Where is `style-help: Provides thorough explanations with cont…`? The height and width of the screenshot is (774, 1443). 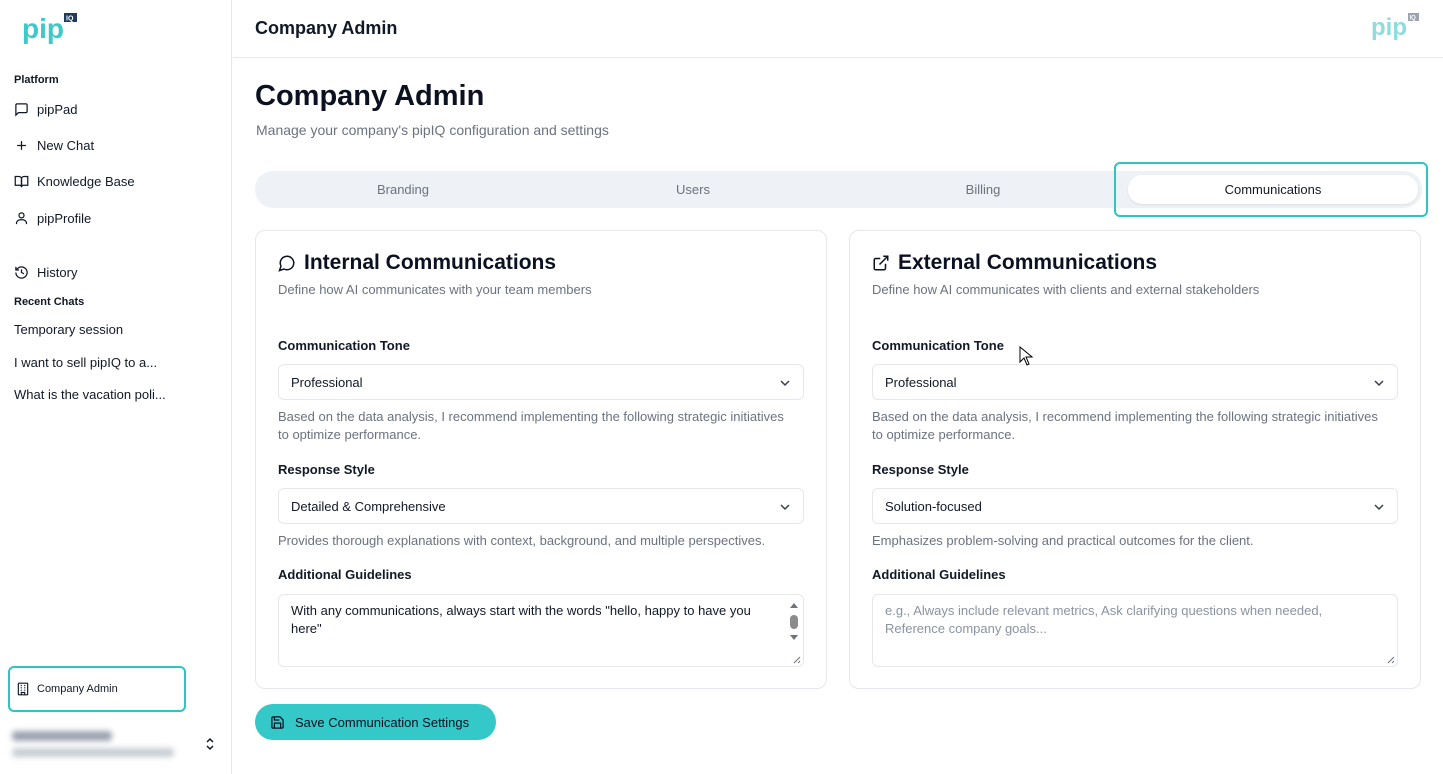 style-help: Provides thorough explanations with cont… is located at coordinates (522, 540).